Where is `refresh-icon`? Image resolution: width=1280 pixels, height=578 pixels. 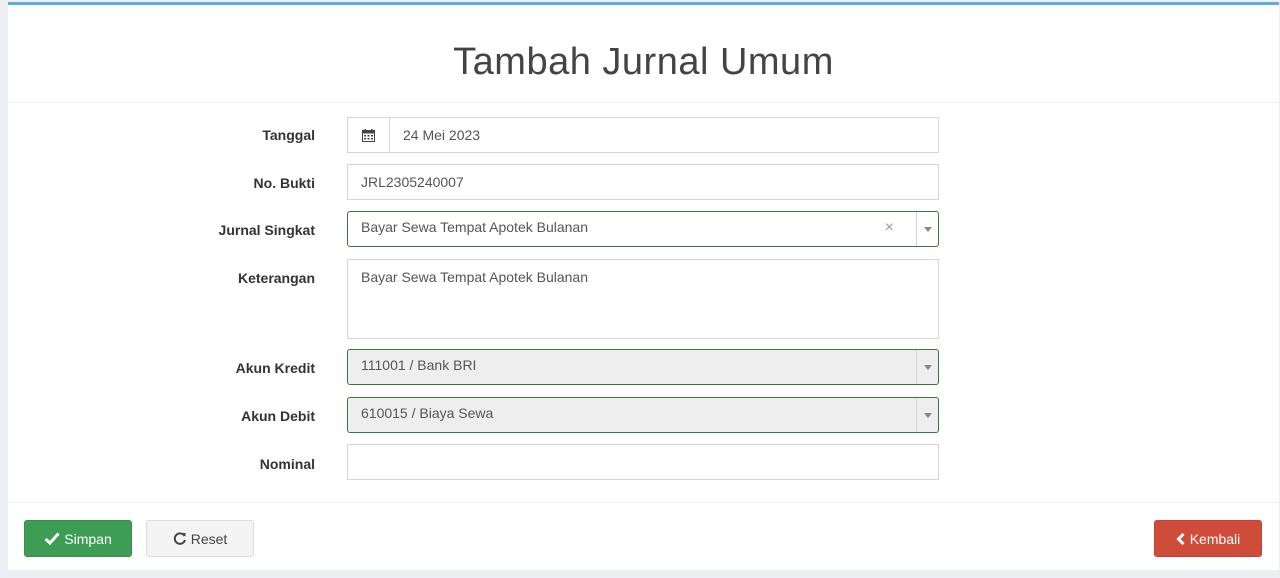
refresh-icon is located at coordinates (179, 538).